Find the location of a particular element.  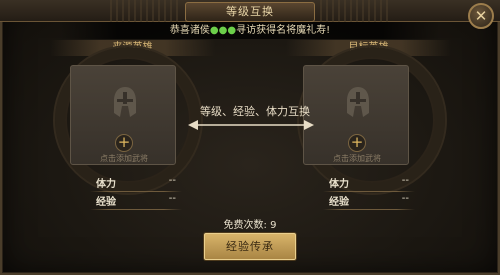

experience-inherit-button: 经验传承 is located at coordinates (250, 246).